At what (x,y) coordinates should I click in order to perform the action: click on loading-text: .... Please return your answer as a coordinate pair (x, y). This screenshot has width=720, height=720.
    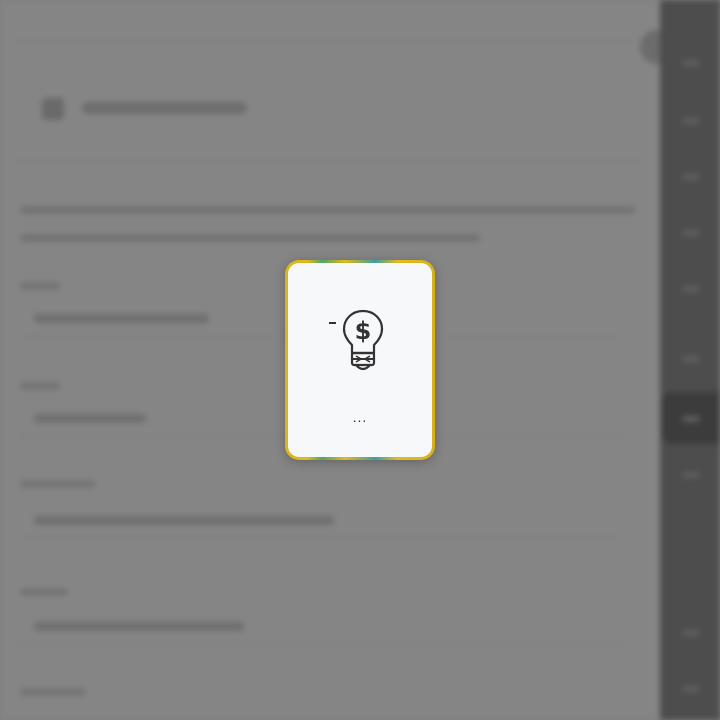
    Looking at the image, I should click on (360, 417).